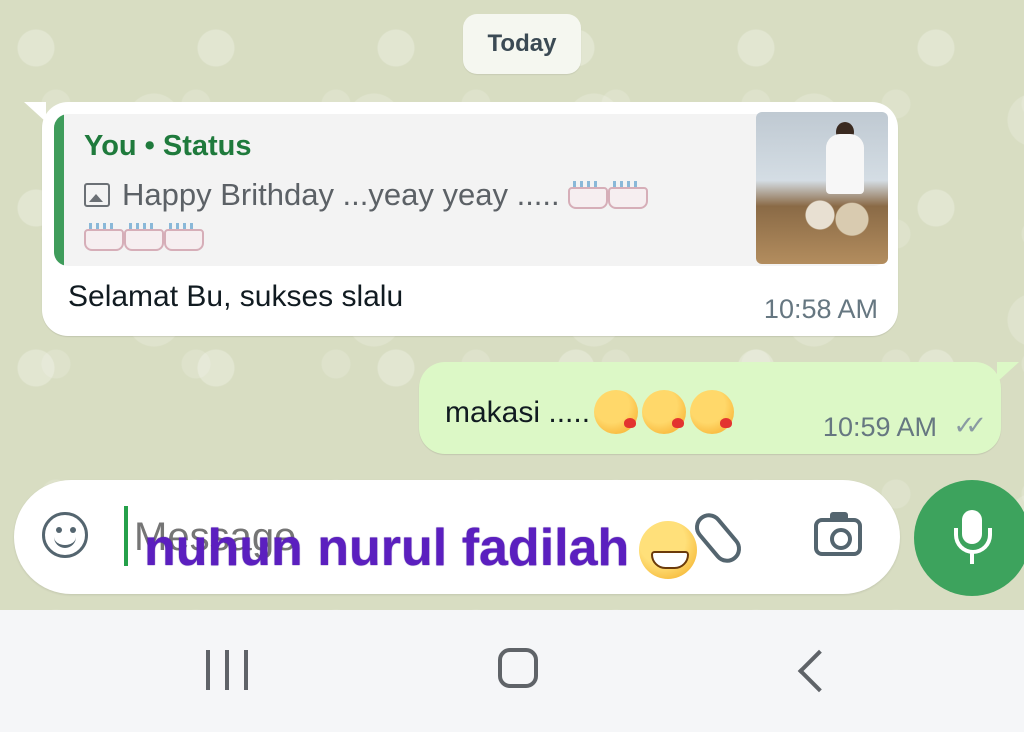 The image size is (1024, 732). Describe the element at coordinates (973, 541) in the screenshot. I see `mic-icon-arc` at that location.